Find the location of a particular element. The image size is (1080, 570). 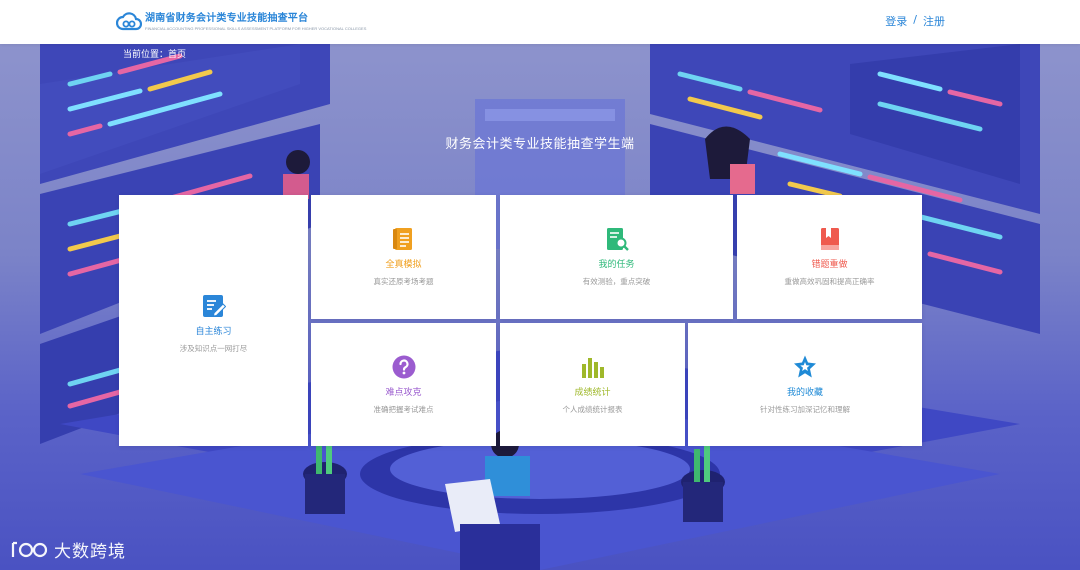

score-stats-desc: 个人成绩统计报表 is located at coordinates (592, 409).